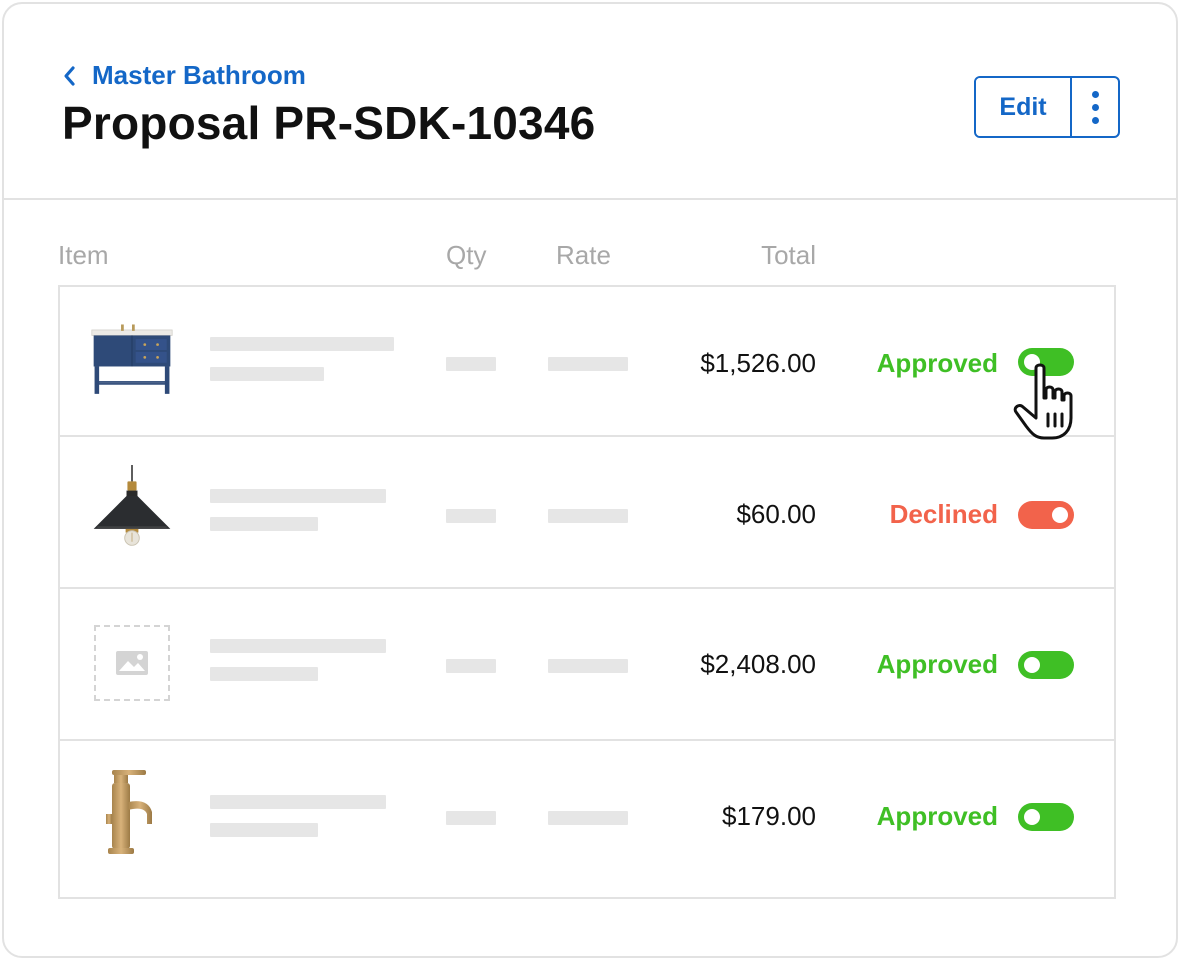  I want to click on action-button-group: Edit, so click(1047, 107).